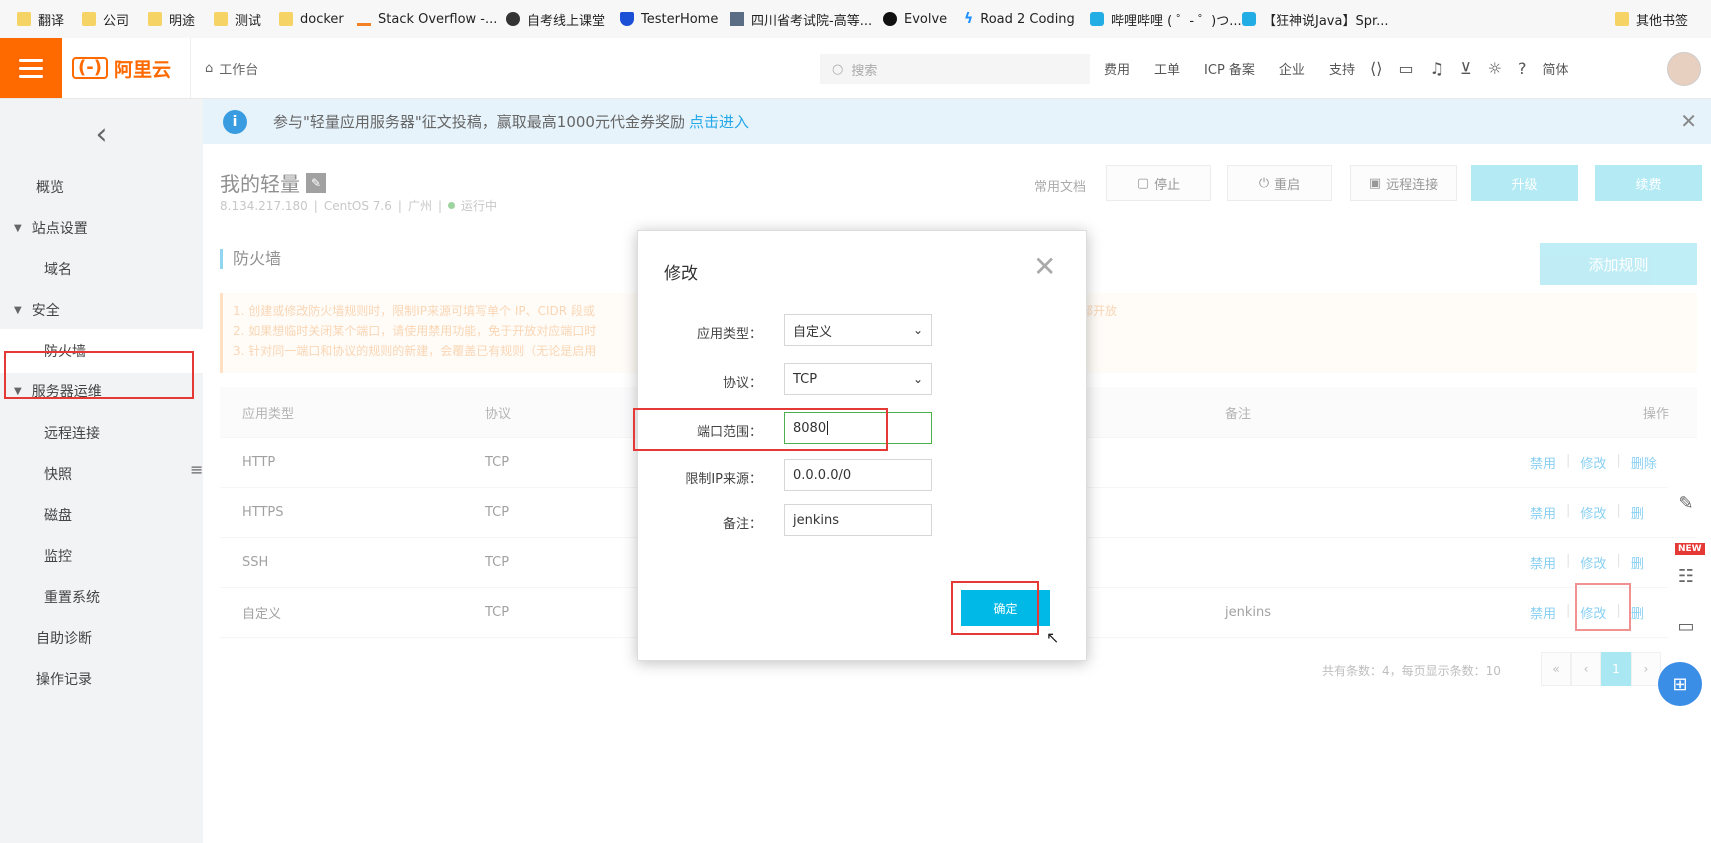 This screenshot has height=843, width=1711. I want to click on sidebar-item-overview: 概览, so click(101, 187).